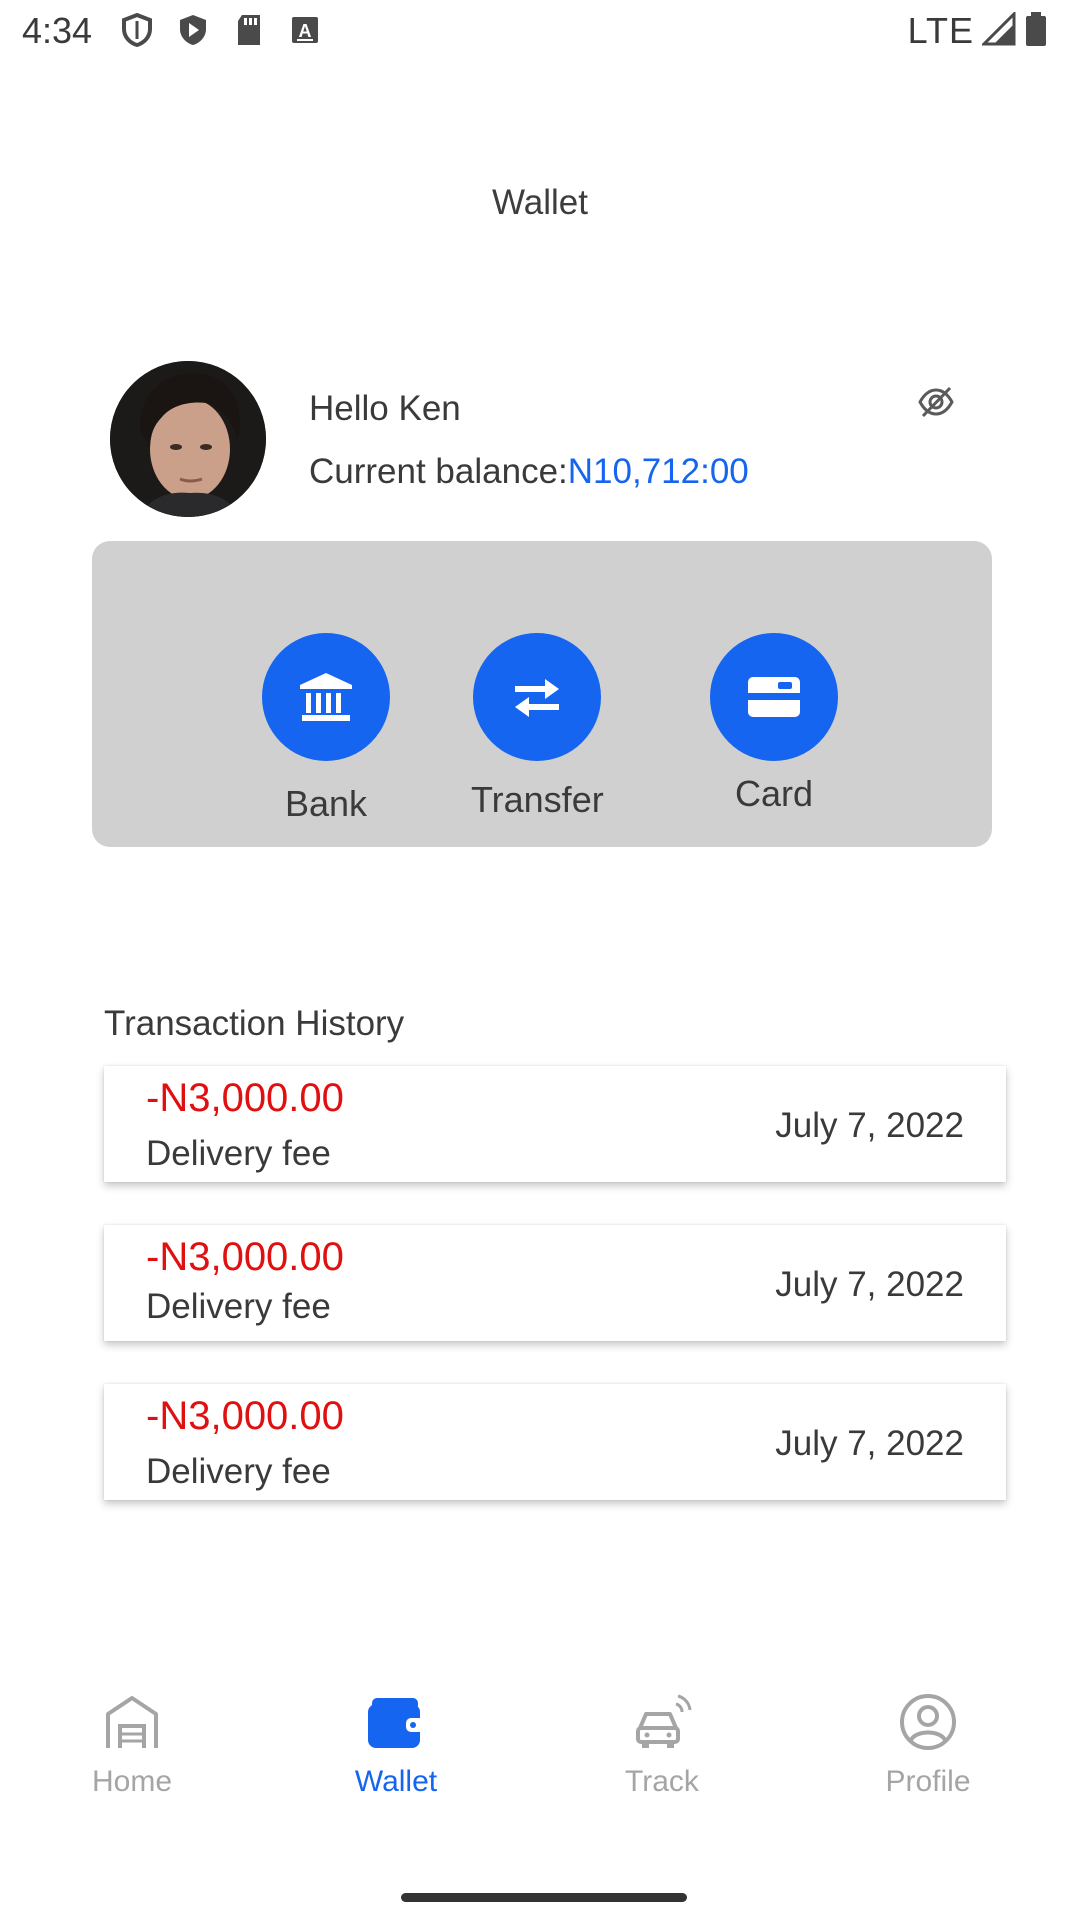  Describe the element at coordinates (1036, 31) in the screenshot. I see `battery-icon` at that location.